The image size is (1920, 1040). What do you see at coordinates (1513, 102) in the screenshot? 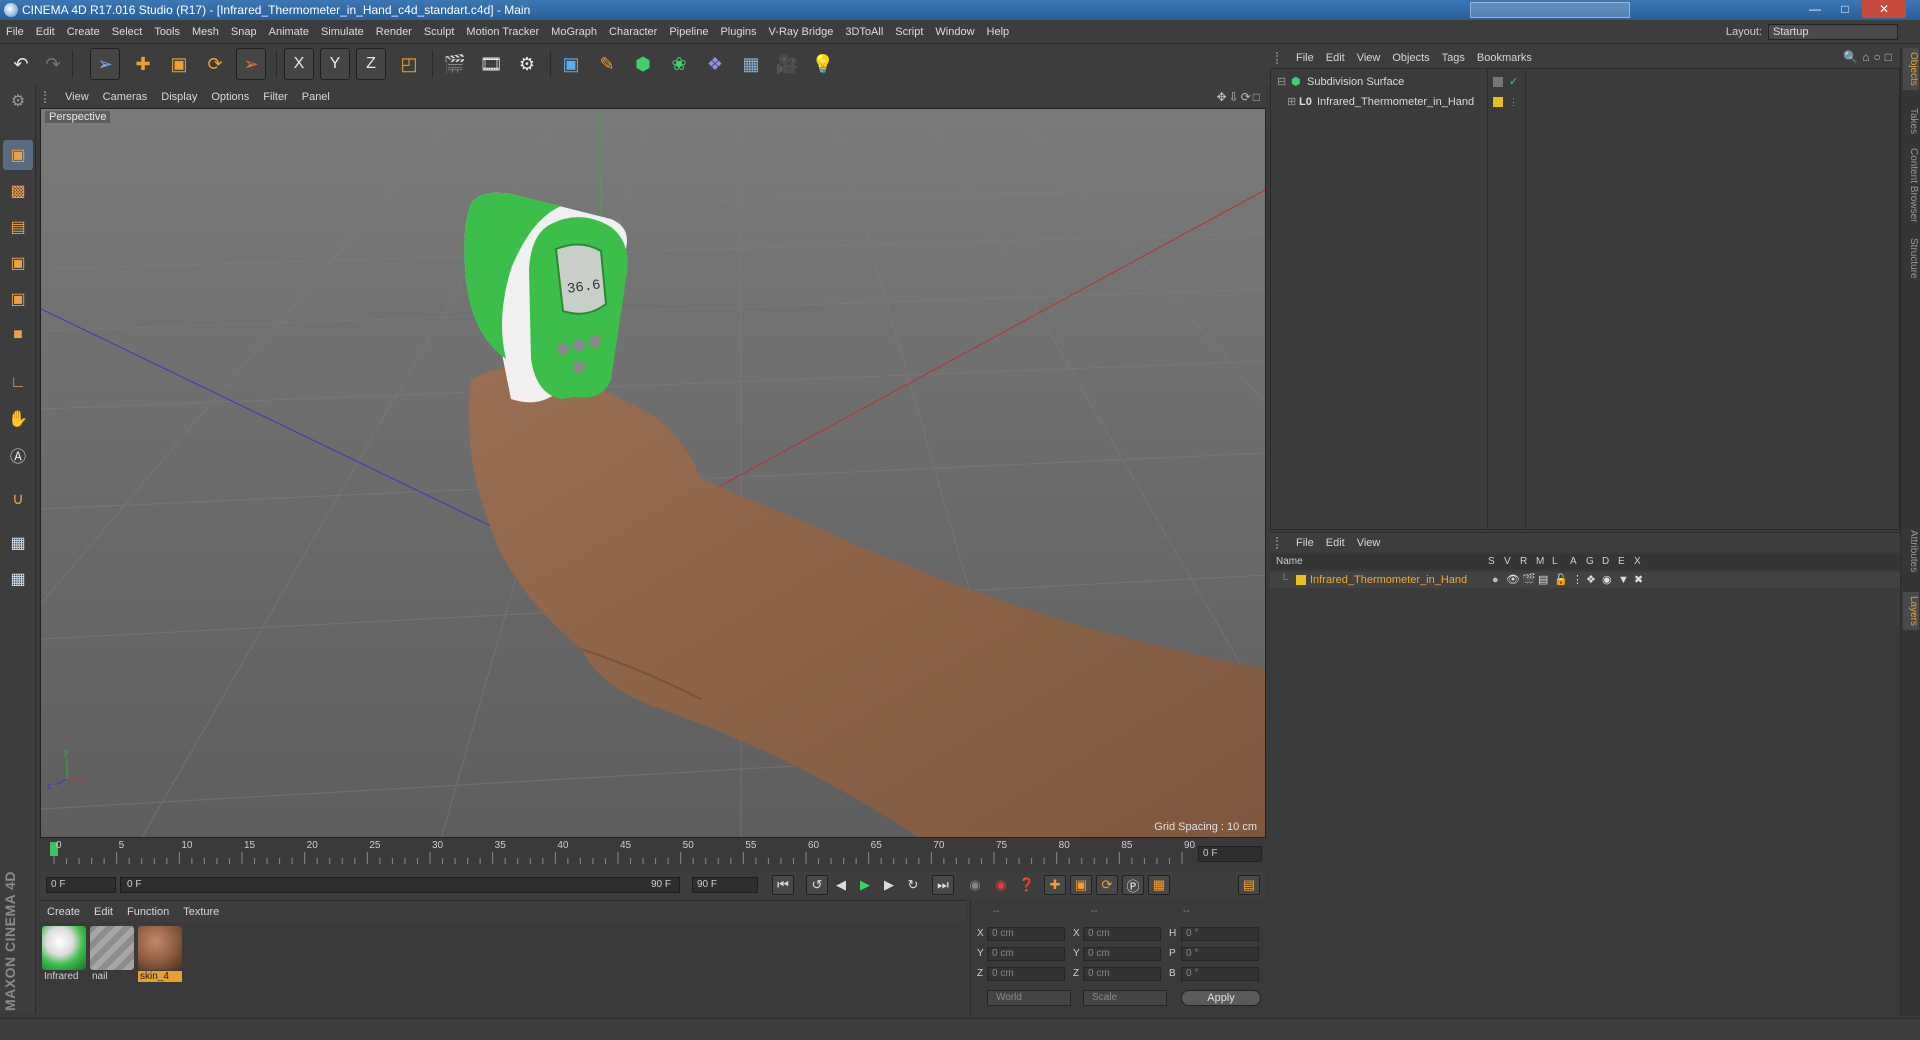
I see `visibility-dots-icon: ⋮` at bounding box center [1513, 102].